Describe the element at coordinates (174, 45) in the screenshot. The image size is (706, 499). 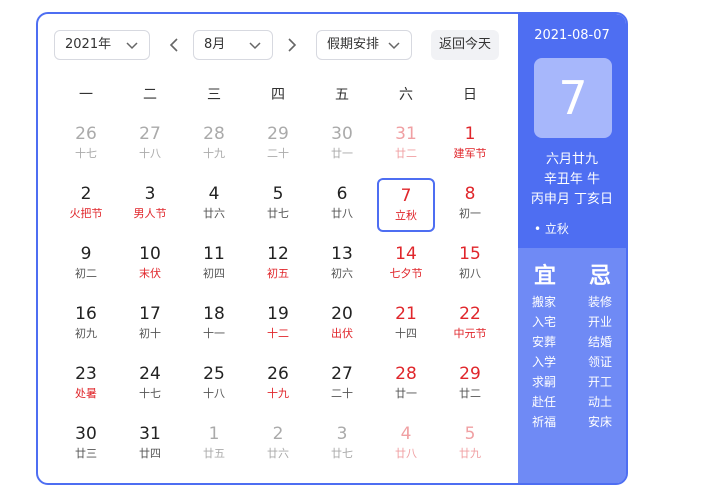
I see `prev-month-icon` at that location.